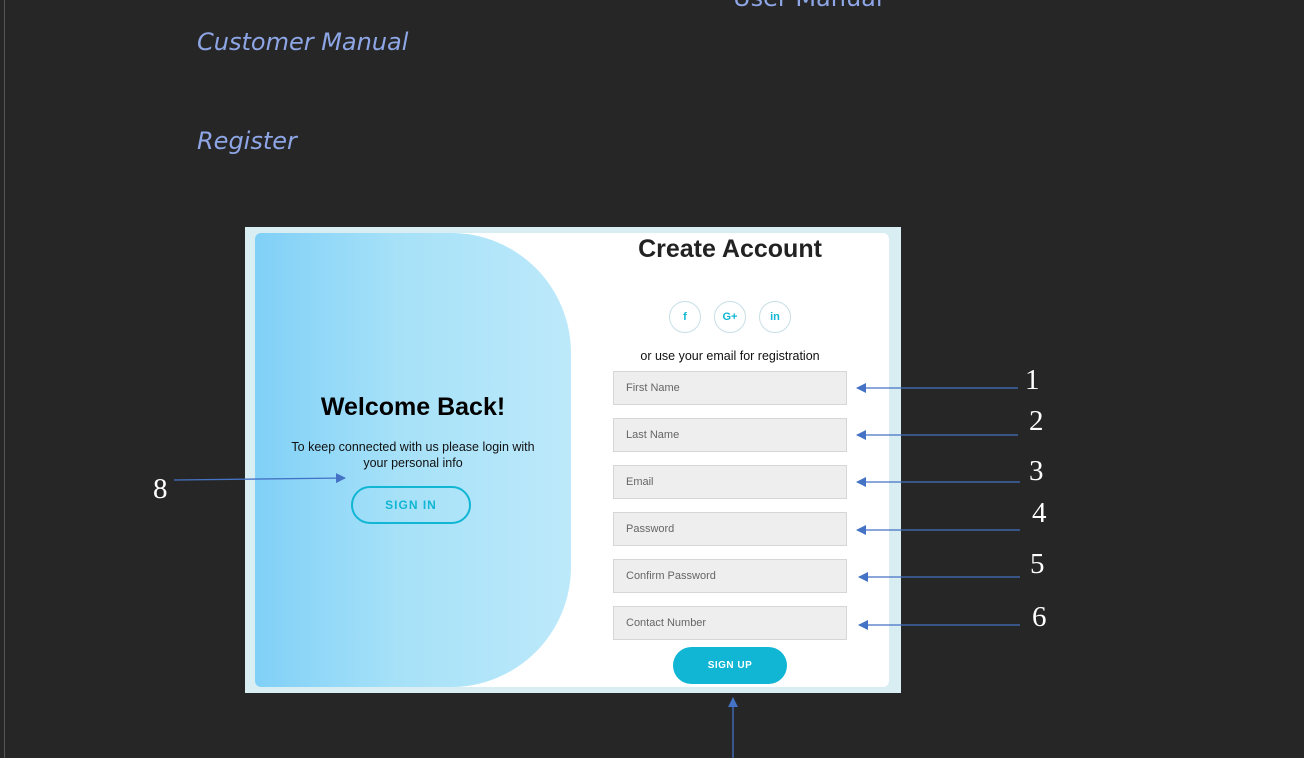  I want to click on callout-3: 3, so click(1036, 471).